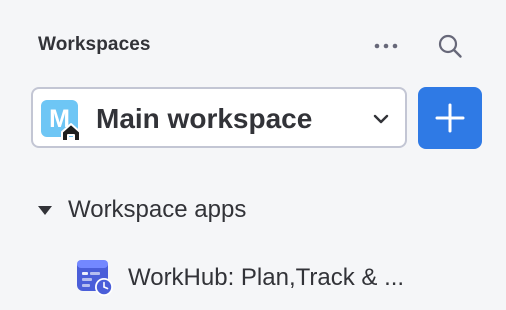 The height and width of the screenshot is (310, 506). What do you see at coordinates (253, 47) in the screenshot?
I see `workspaces-header: Workspaces` at bounding box center [253, 47].